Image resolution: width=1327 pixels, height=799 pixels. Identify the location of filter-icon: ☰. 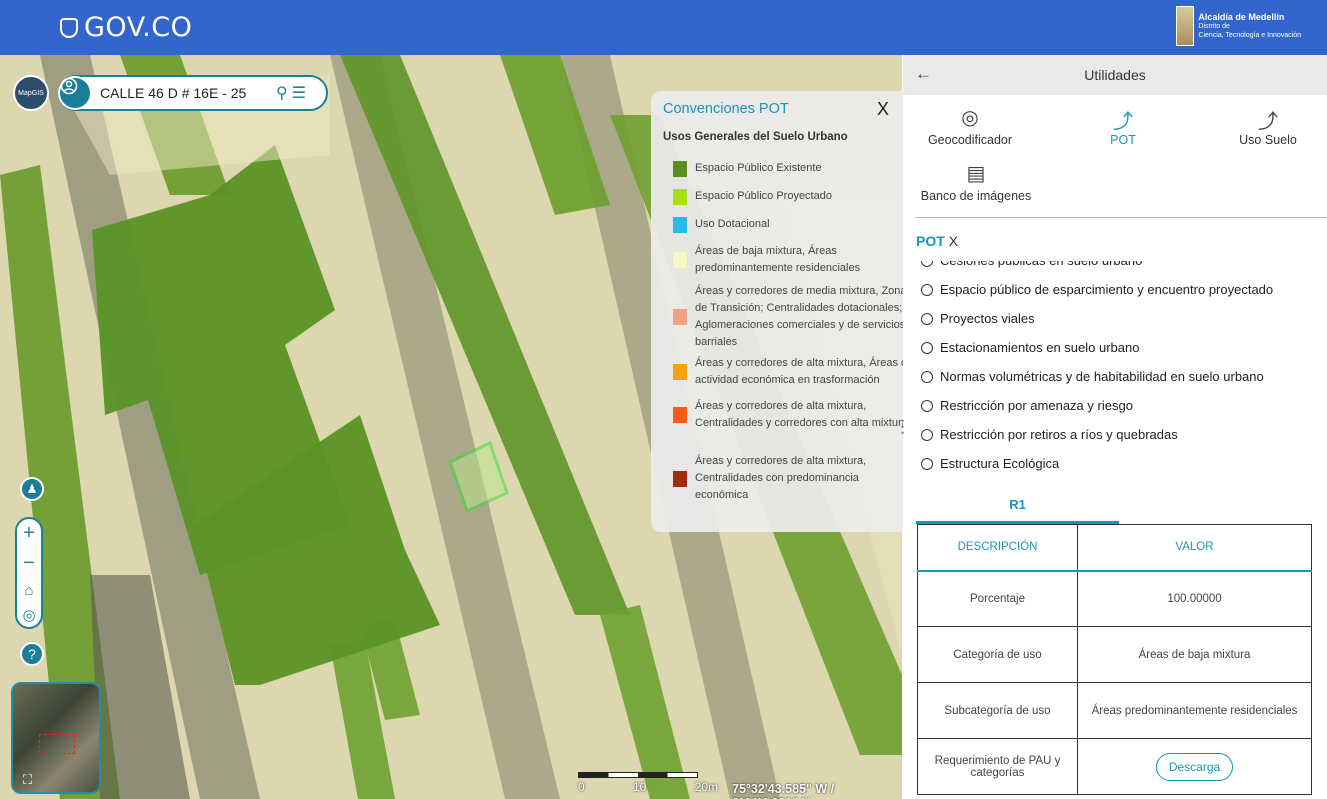
(299, 93).